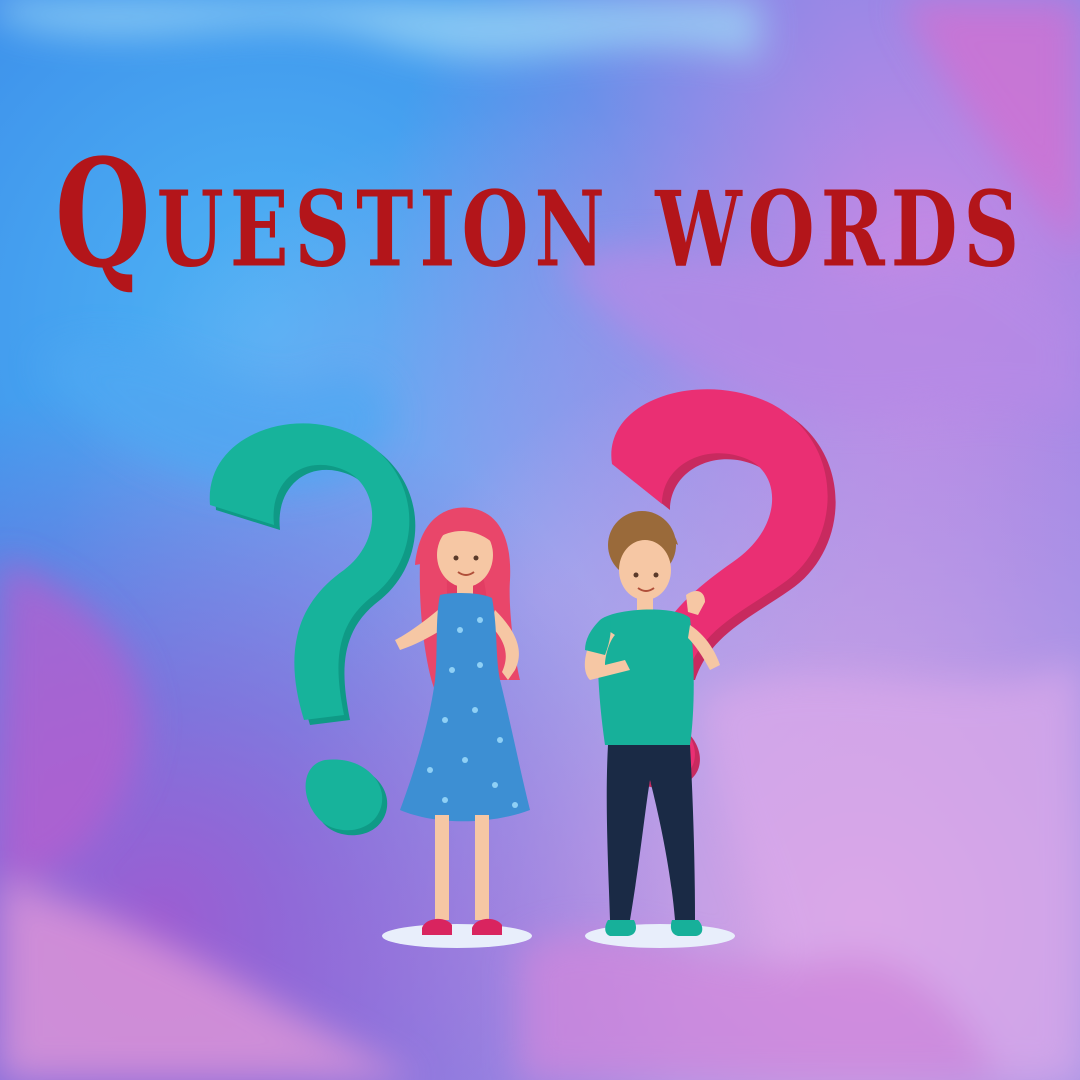 Image resolution: width=1080 pixels, height=1080 pixels. Describe the element at coordinates (457, 936) in the screenshot. I see `girl-floor-shadow` at that location.